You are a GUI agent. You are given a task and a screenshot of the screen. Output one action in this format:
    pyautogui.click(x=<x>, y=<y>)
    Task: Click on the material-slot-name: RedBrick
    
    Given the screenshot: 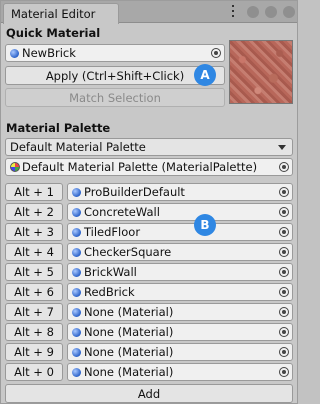 What is the action you would take?
    pyautogui.click(x=109, y=292)
    